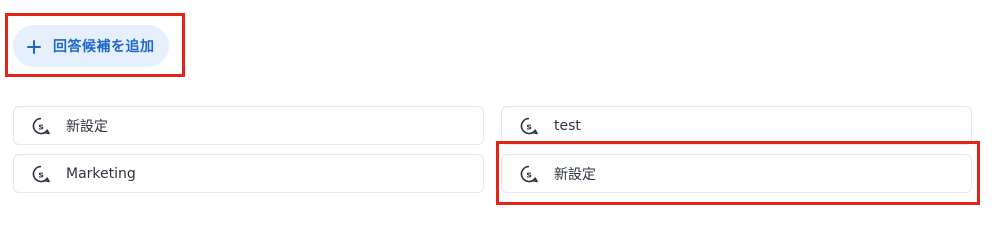 This screenshot has height=242, width=1007. Describe the element at coordinates (567, 125) in the screenshot. I see `candidate-label: test` at that location.